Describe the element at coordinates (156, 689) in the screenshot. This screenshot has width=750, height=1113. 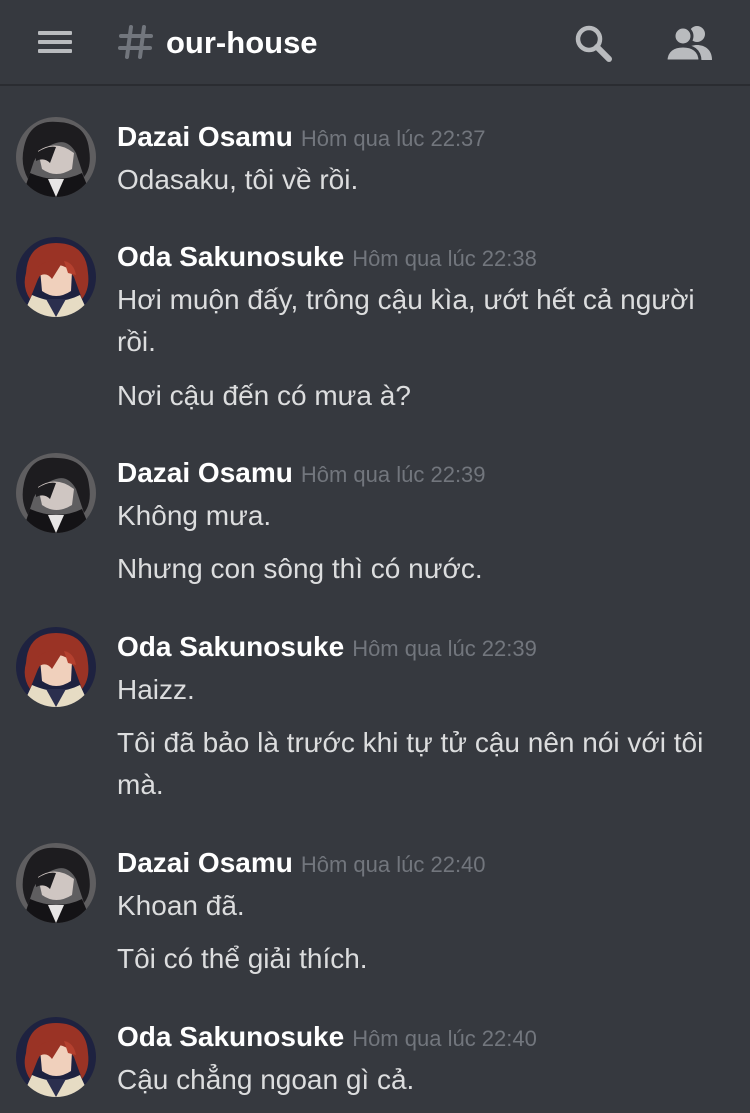
I see `message-text: Haizz.` at that location.